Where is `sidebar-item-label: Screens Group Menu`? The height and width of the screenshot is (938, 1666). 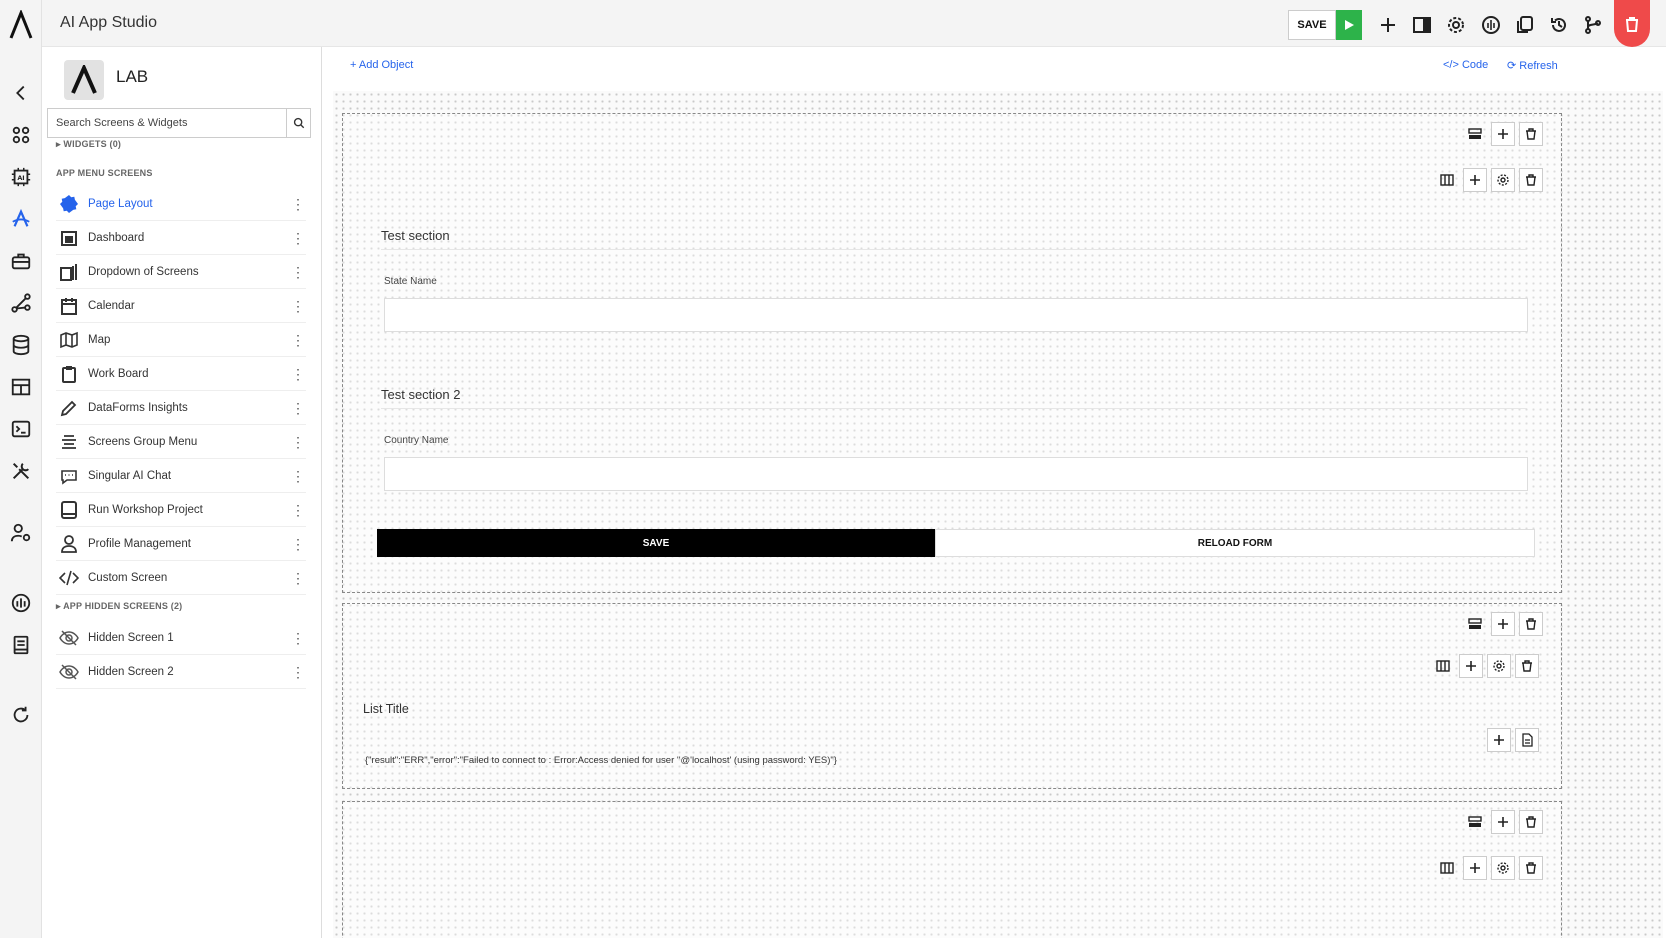
sidebar-item-label: Screens Group Menu is located at coordinates (143, 441).